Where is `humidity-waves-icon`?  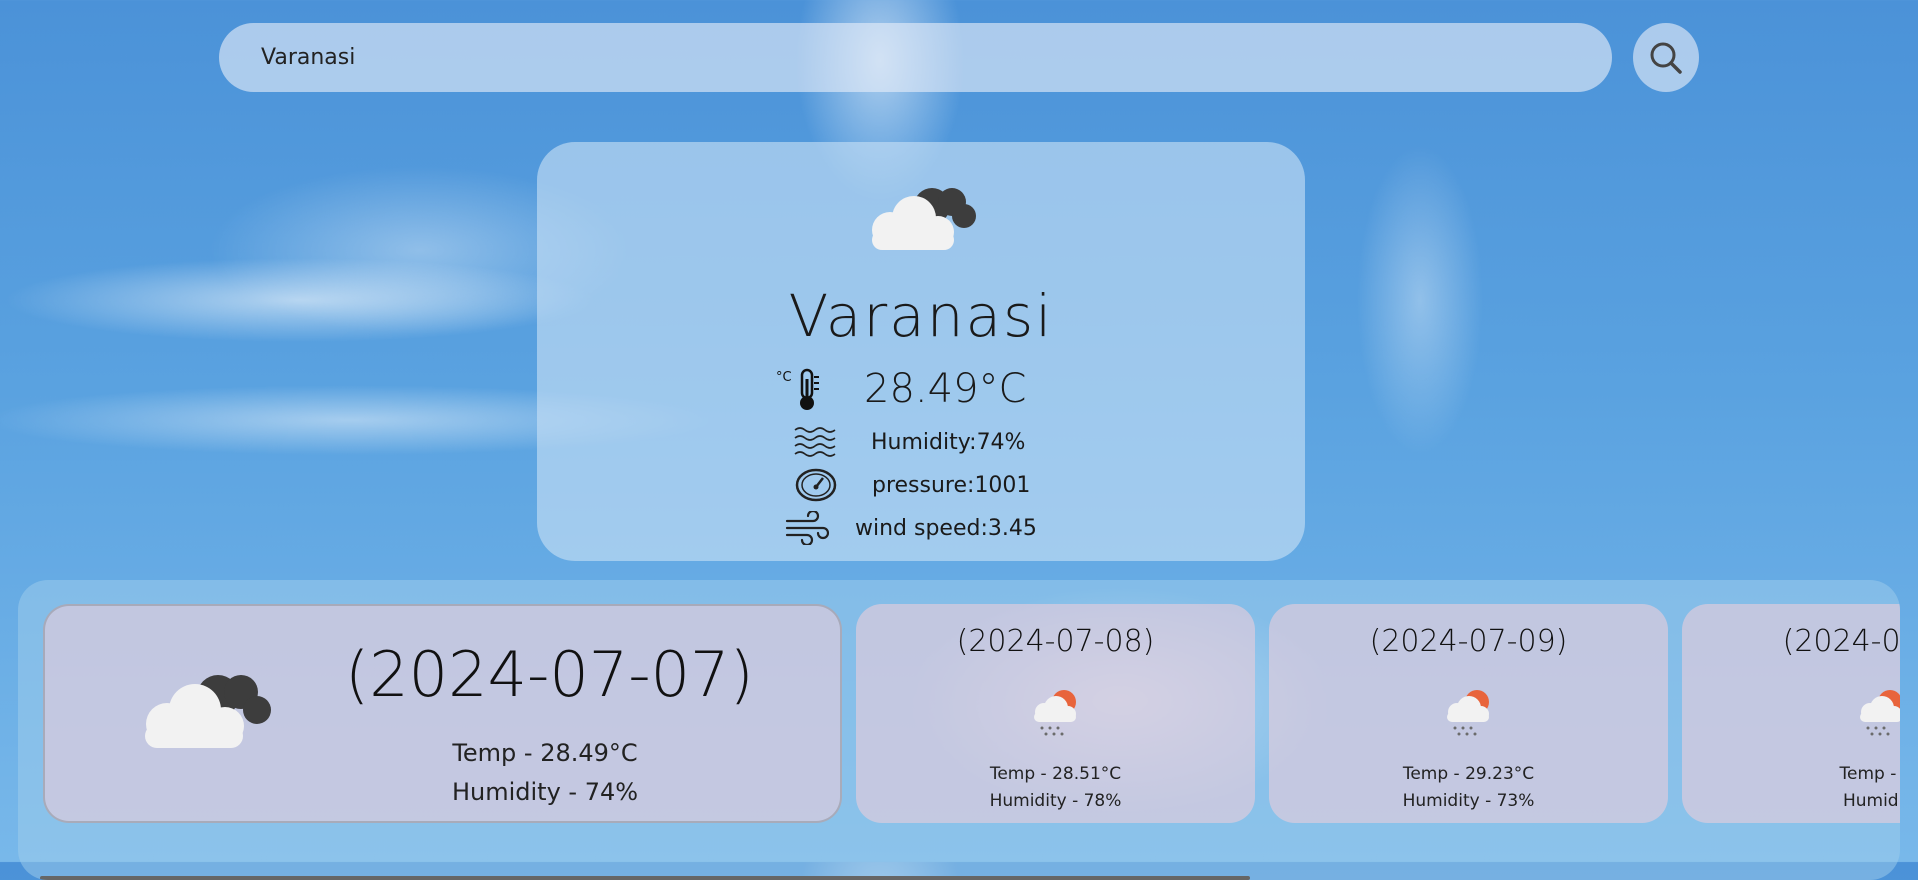 humidity-waves-icon is located at coordinates (815, 442).